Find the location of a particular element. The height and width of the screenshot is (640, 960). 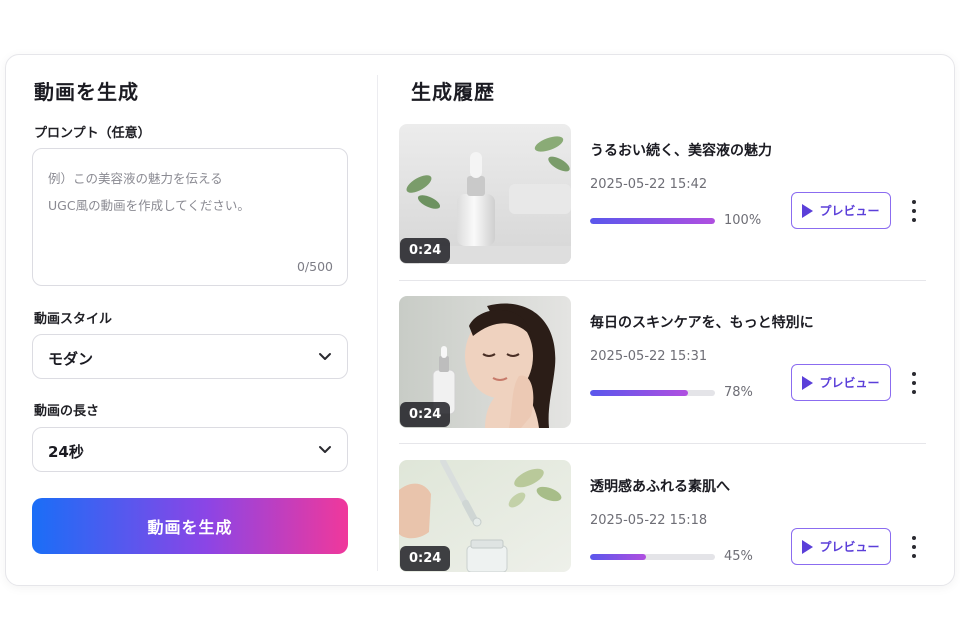

style-label: 動画スタイル is located at coordinates (73, 319).